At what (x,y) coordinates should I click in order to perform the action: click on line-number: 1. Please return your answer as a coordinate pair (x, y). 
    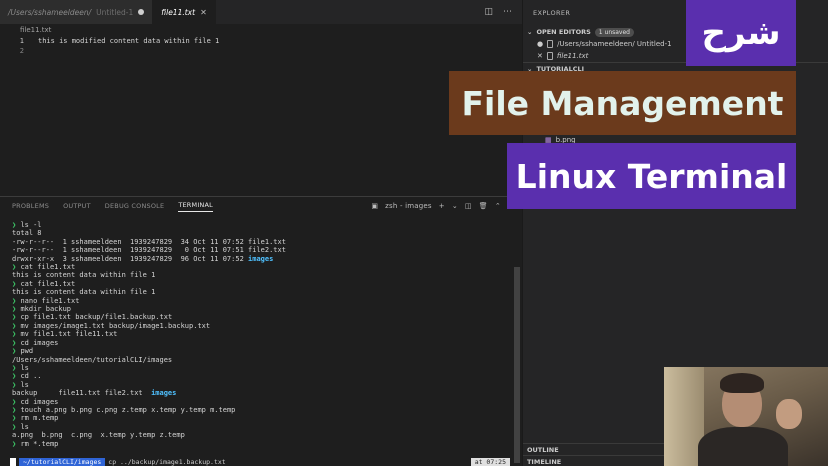
    Looking at the image, I should click on (21, 41).